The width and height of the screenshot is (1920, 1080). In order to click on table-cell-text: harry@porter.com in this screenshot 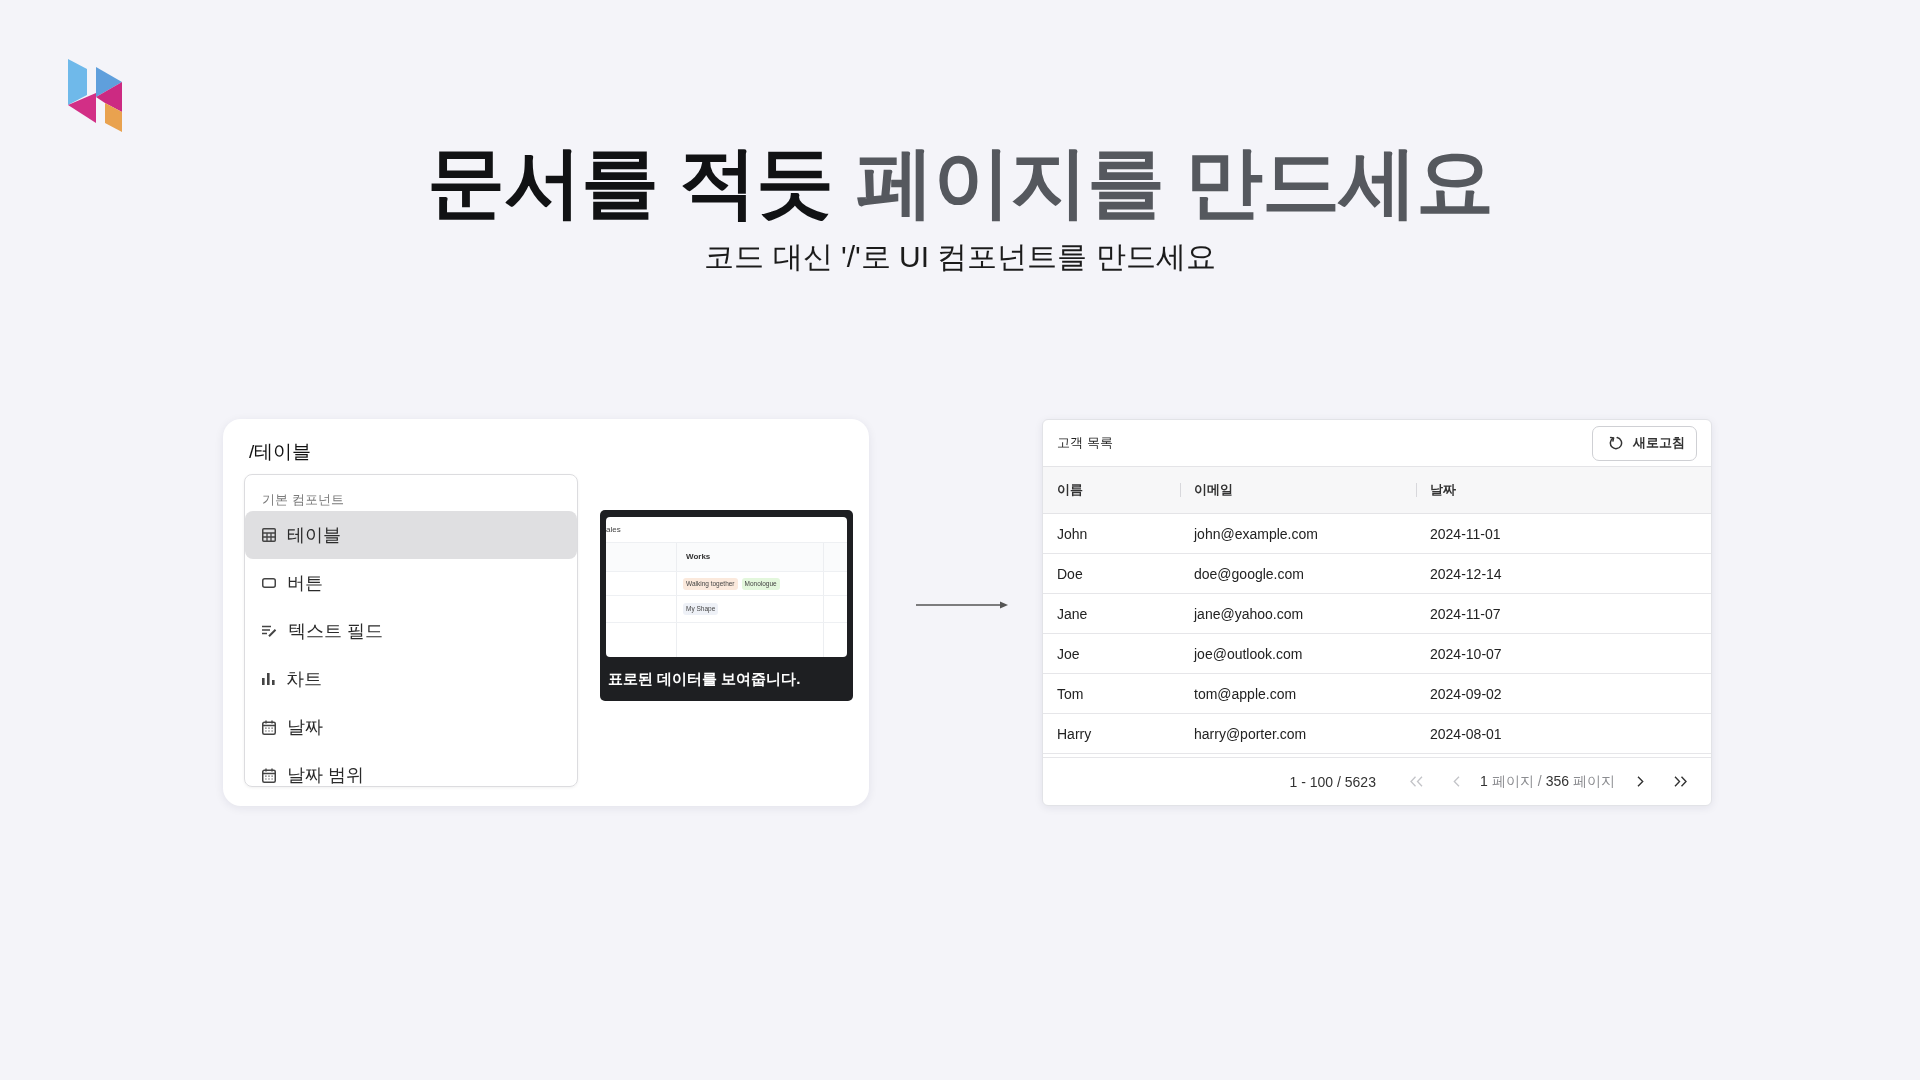, I will do `click(1250, 733)`.